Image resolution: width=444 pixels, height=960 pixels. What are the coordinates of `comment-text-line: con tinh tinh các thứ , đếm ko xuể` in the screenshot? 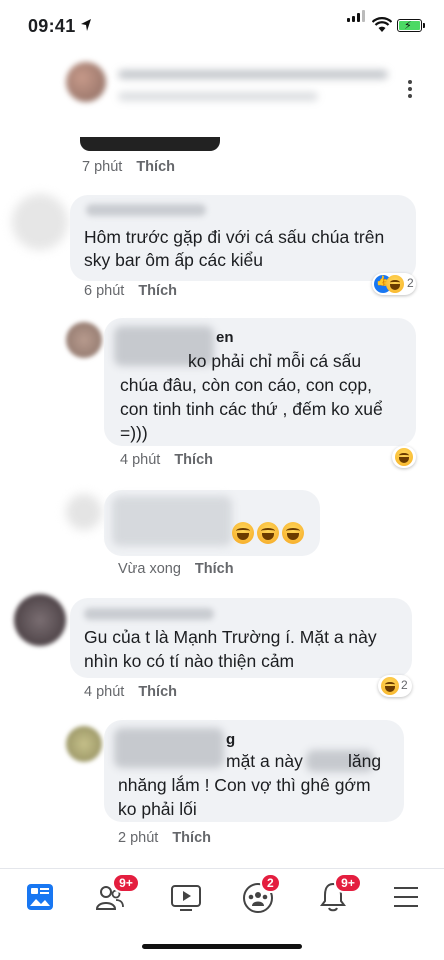 It's located at (251, 409).